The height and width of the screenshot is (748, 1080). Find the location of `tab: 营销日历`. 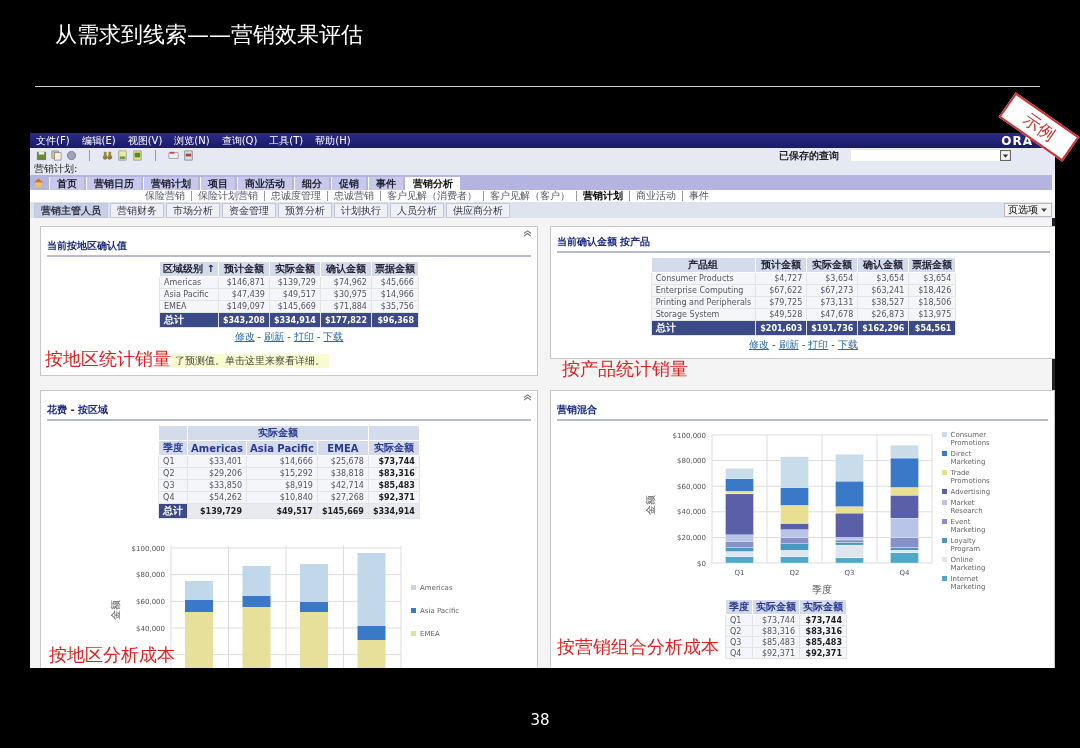

tab: 营销日历 is located at coordinates (113, 183).